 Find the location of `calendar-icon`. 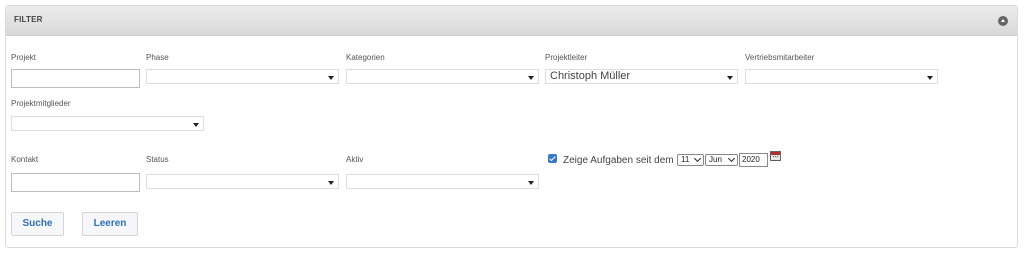

calendar-icon is located at coordinates (775, 156).